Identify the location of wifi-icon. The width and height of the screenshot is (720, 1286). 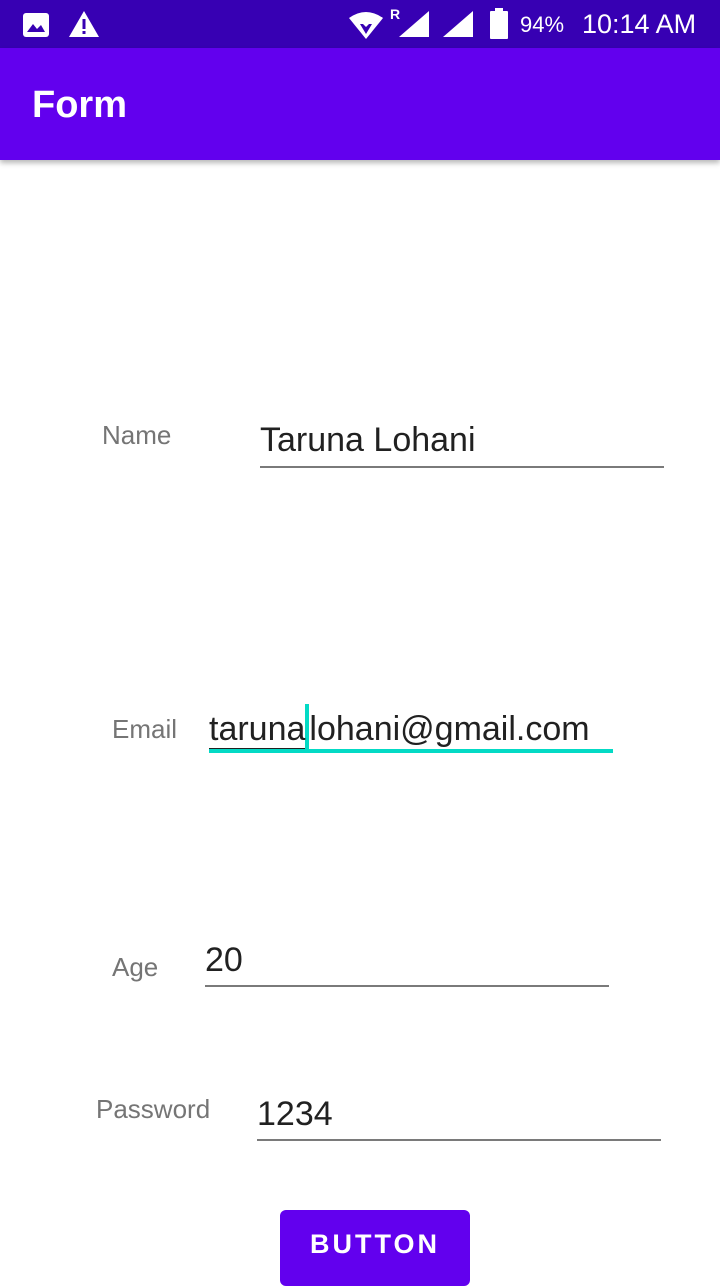
(366, 27).